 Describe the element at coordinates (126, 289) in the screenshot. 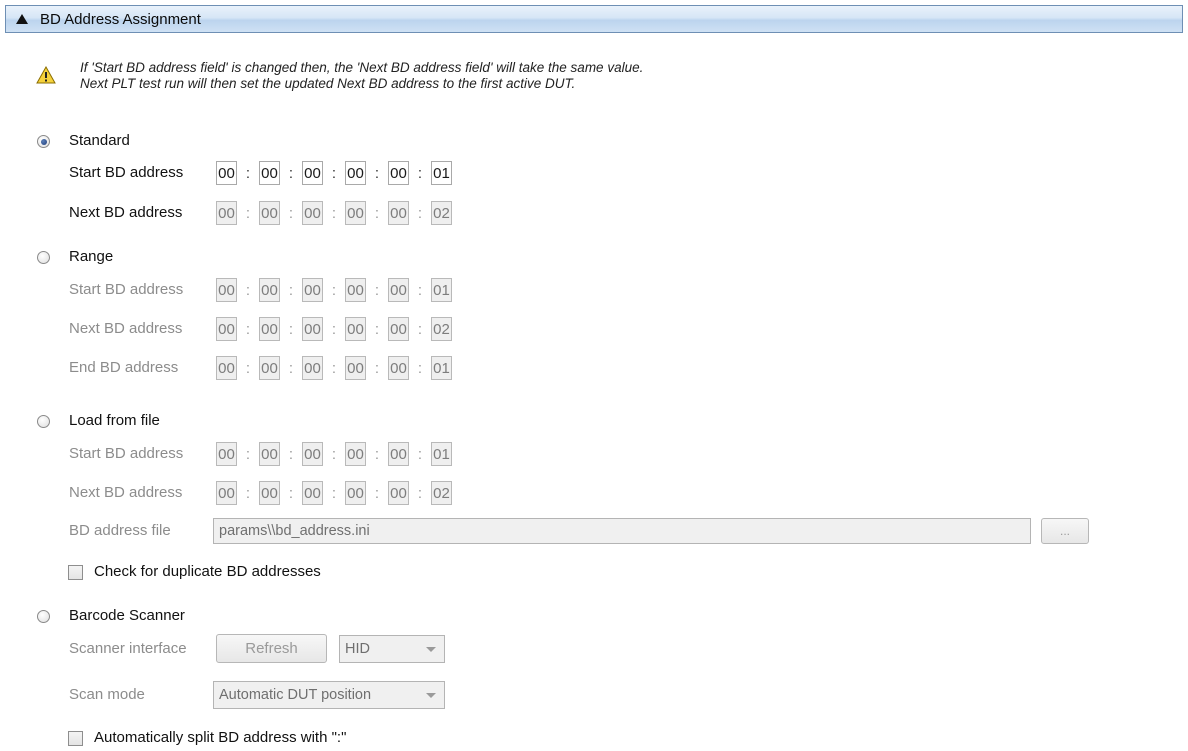

I see `range-start-label: Start BD address` at that location.